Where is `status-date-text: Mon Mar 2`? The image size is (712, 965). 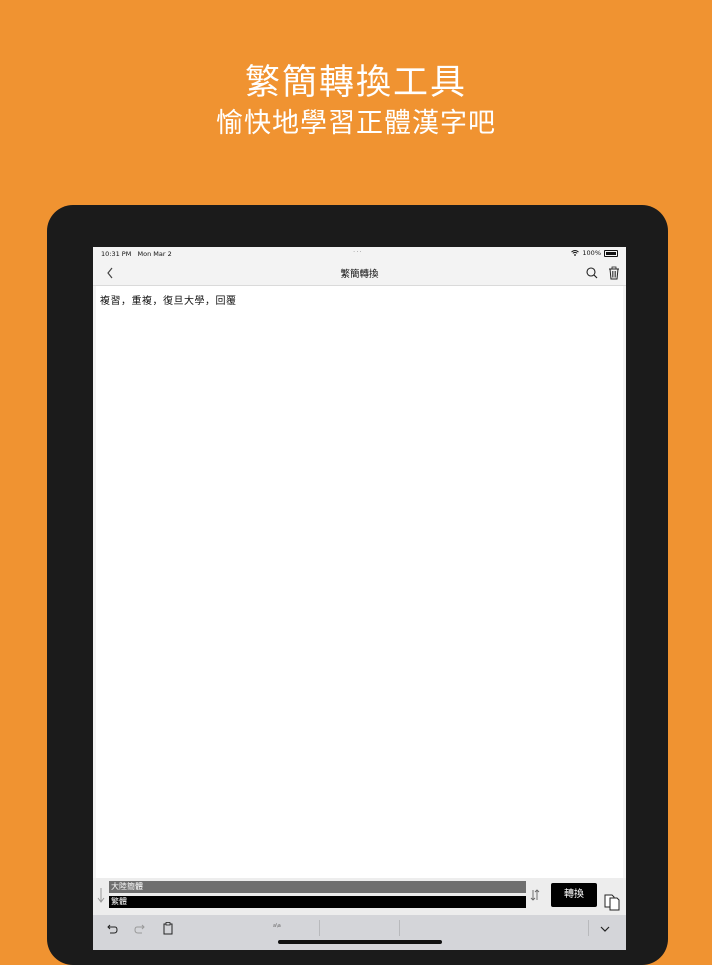 status-date-text: Mon Mar 2 is located at coordinates (155, 254).